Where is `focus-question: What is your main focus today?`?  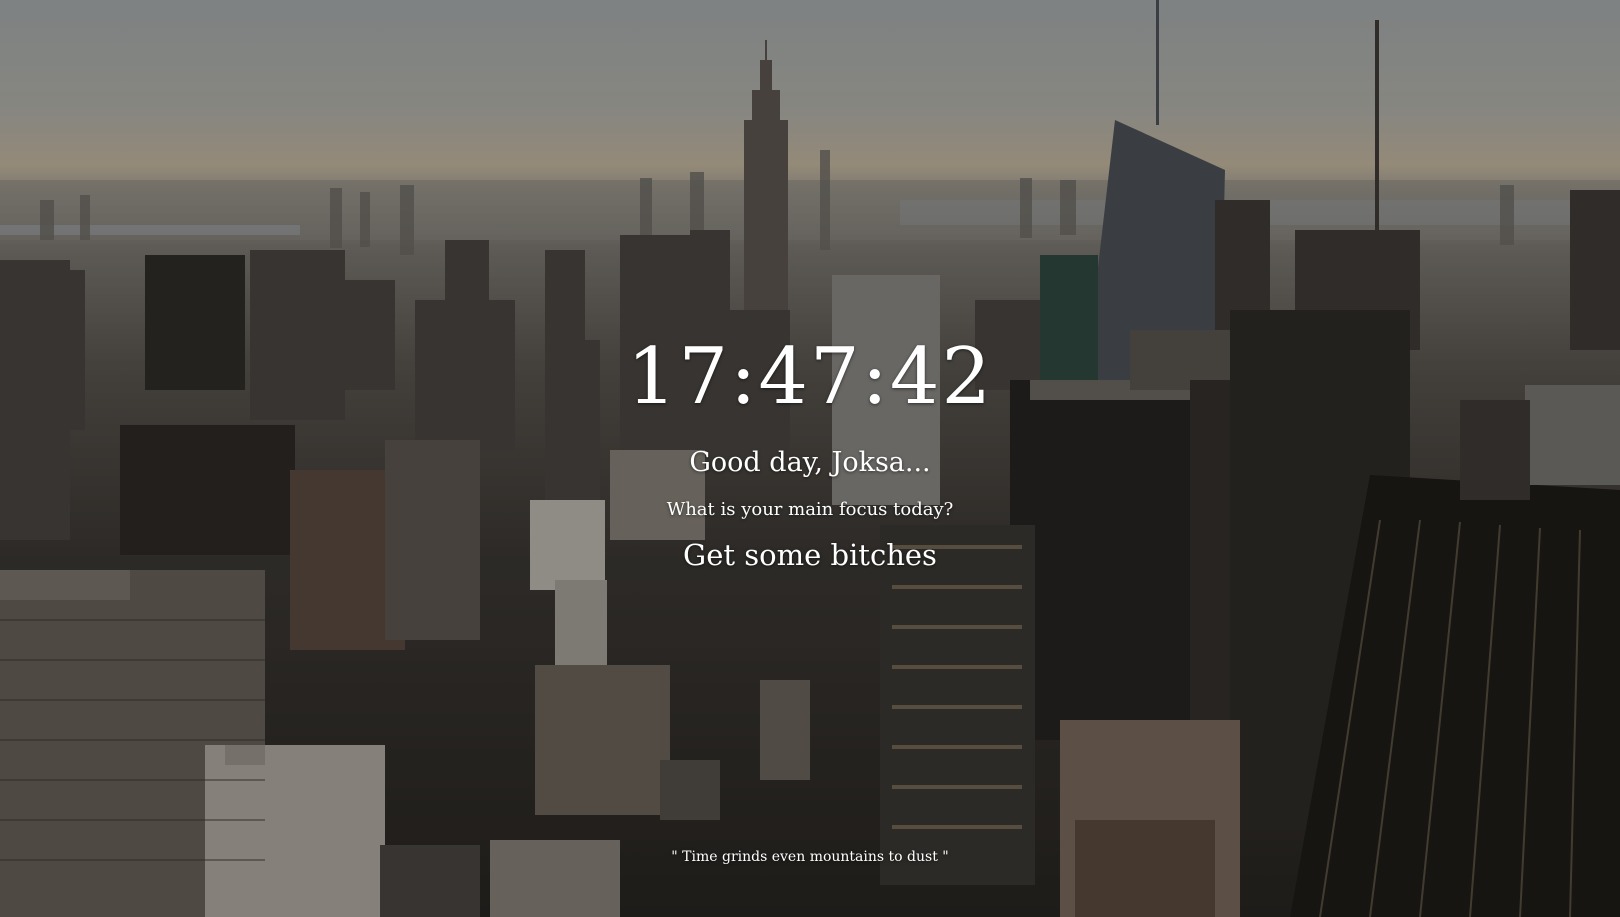
focus-question: What is your main focus today? is located at coordinates (810, 509).